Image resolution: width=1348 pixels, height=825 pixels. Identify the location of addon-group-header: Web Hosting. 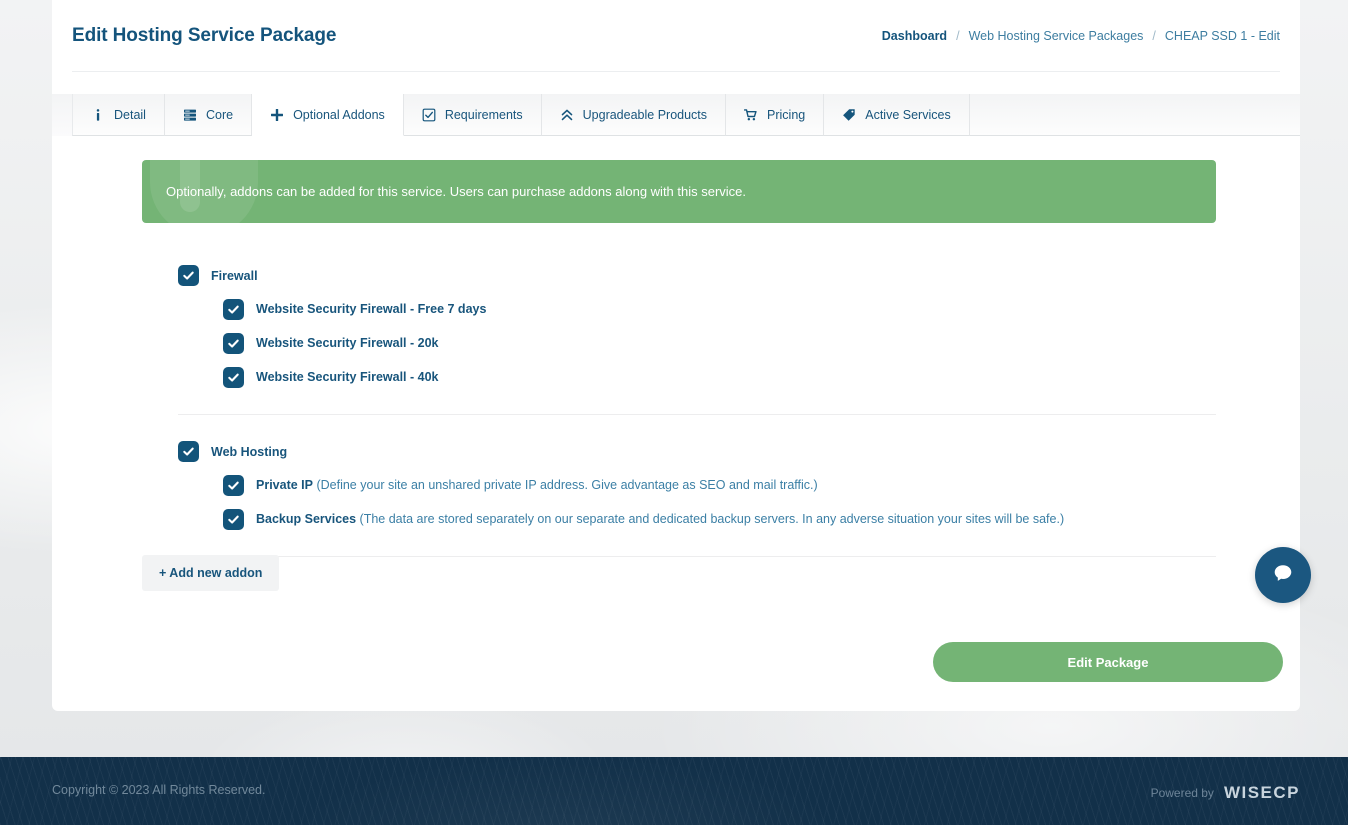
(679, 451).